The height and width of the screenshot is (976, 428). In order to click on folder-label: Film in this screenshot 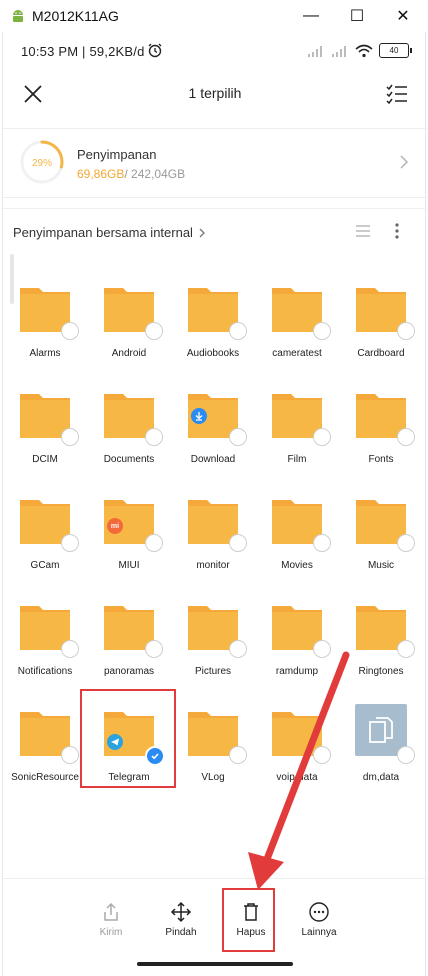, I will do `click(297, 459)`.